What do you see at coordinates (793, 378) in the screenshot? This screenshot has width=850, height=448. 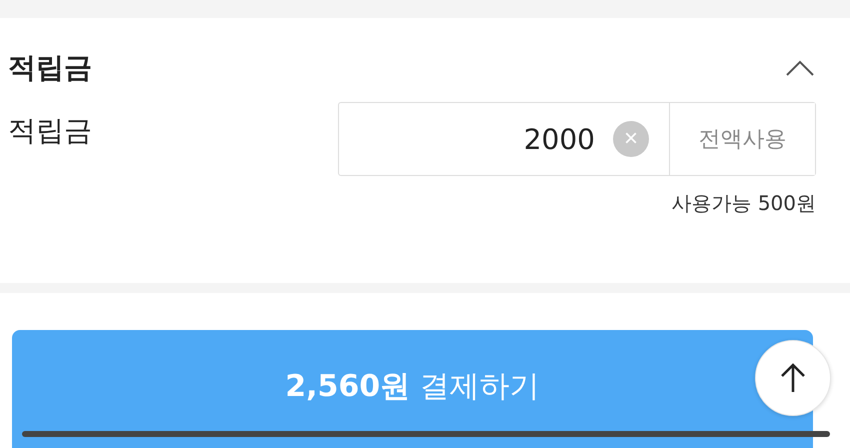 I see `arrow-up-icon` at bounding box center [793, 378].